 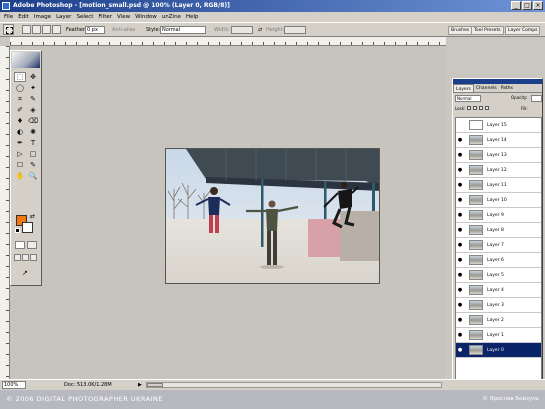 What do you see at coordinates (123, 17) in the screenshot?
I see `menu-view: View` at bounding box center [123, 17].